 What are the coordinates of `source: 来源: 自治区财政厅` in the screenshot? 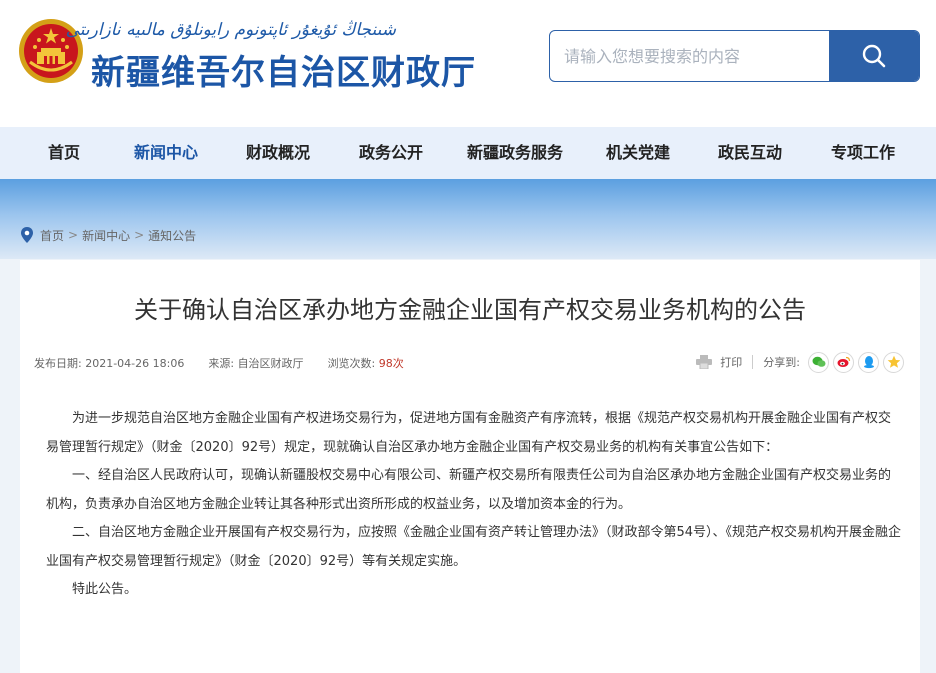 It's located at (255, 363).